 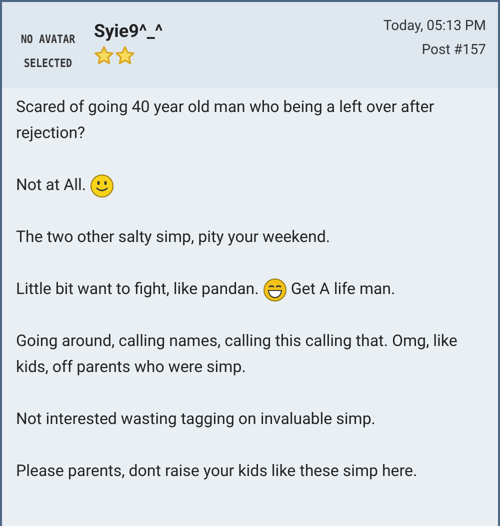 I want to click on rank-stars-icon, so click(x=115, y=55).